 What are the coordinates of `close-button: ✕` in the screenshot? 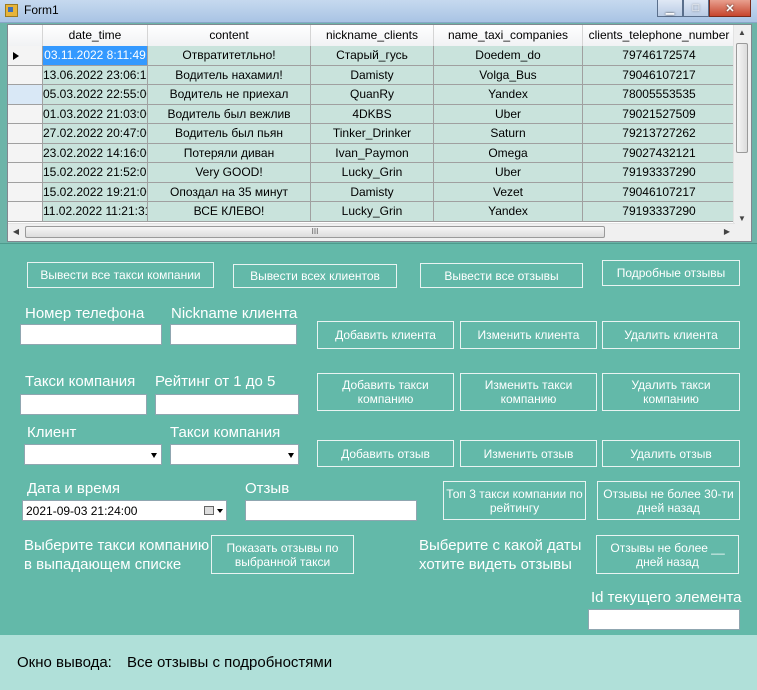 It's located at (730, 8).